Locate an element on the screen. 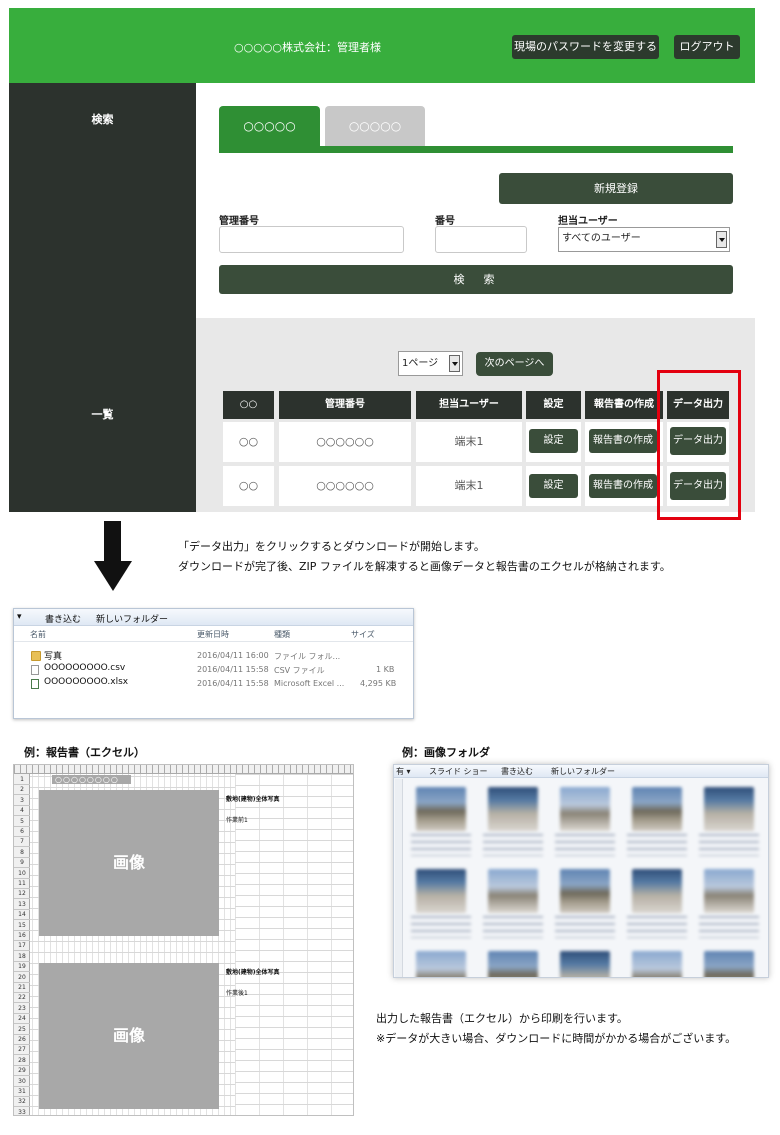  excel-row-number: 24 is located at coordinates (22, 1019).